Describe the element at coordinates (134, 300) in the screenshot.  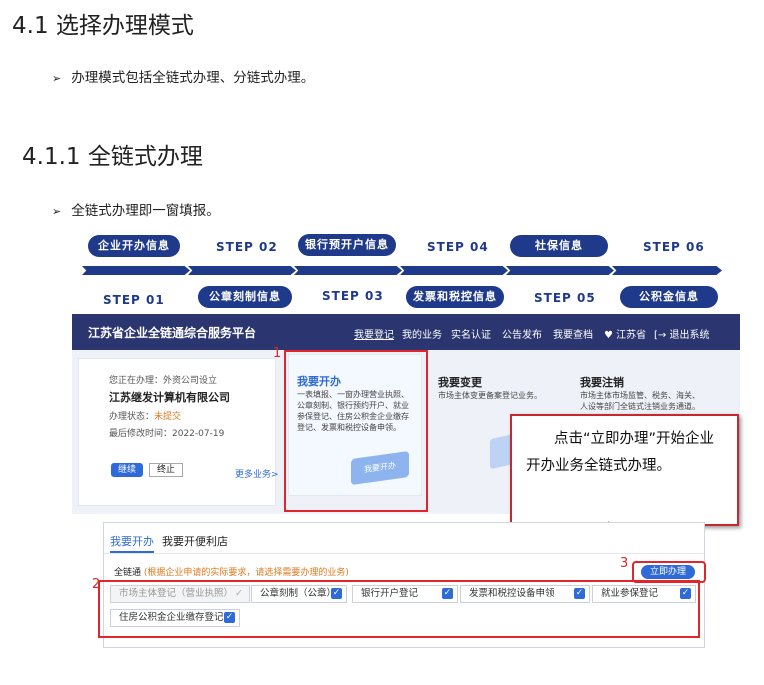
I see `step-label-01: STEP 01` at that location.